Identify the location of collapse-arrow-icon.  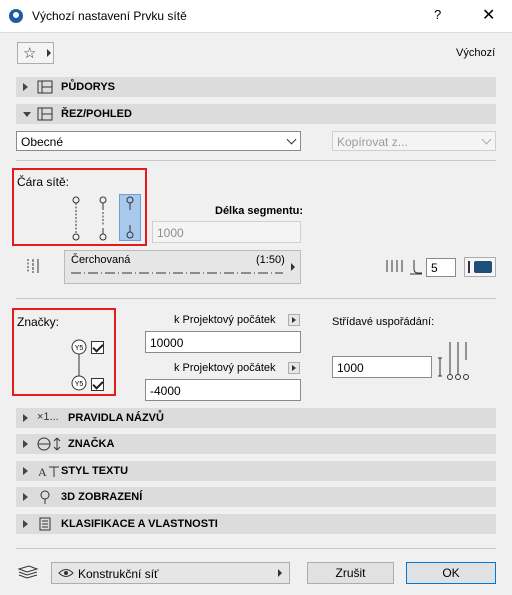
(27, 114).